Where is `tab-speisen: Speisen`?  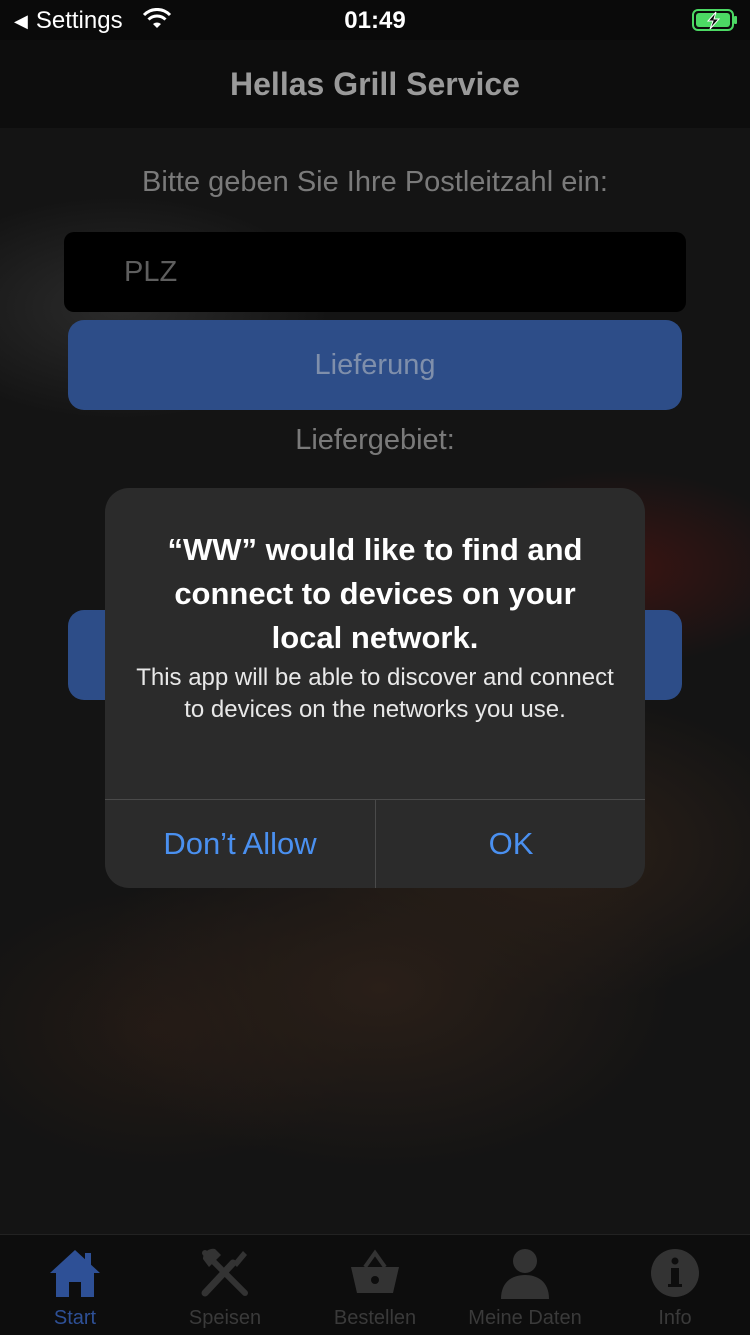
tab-speisen: Speisen is located at coordinates (225, 1285).